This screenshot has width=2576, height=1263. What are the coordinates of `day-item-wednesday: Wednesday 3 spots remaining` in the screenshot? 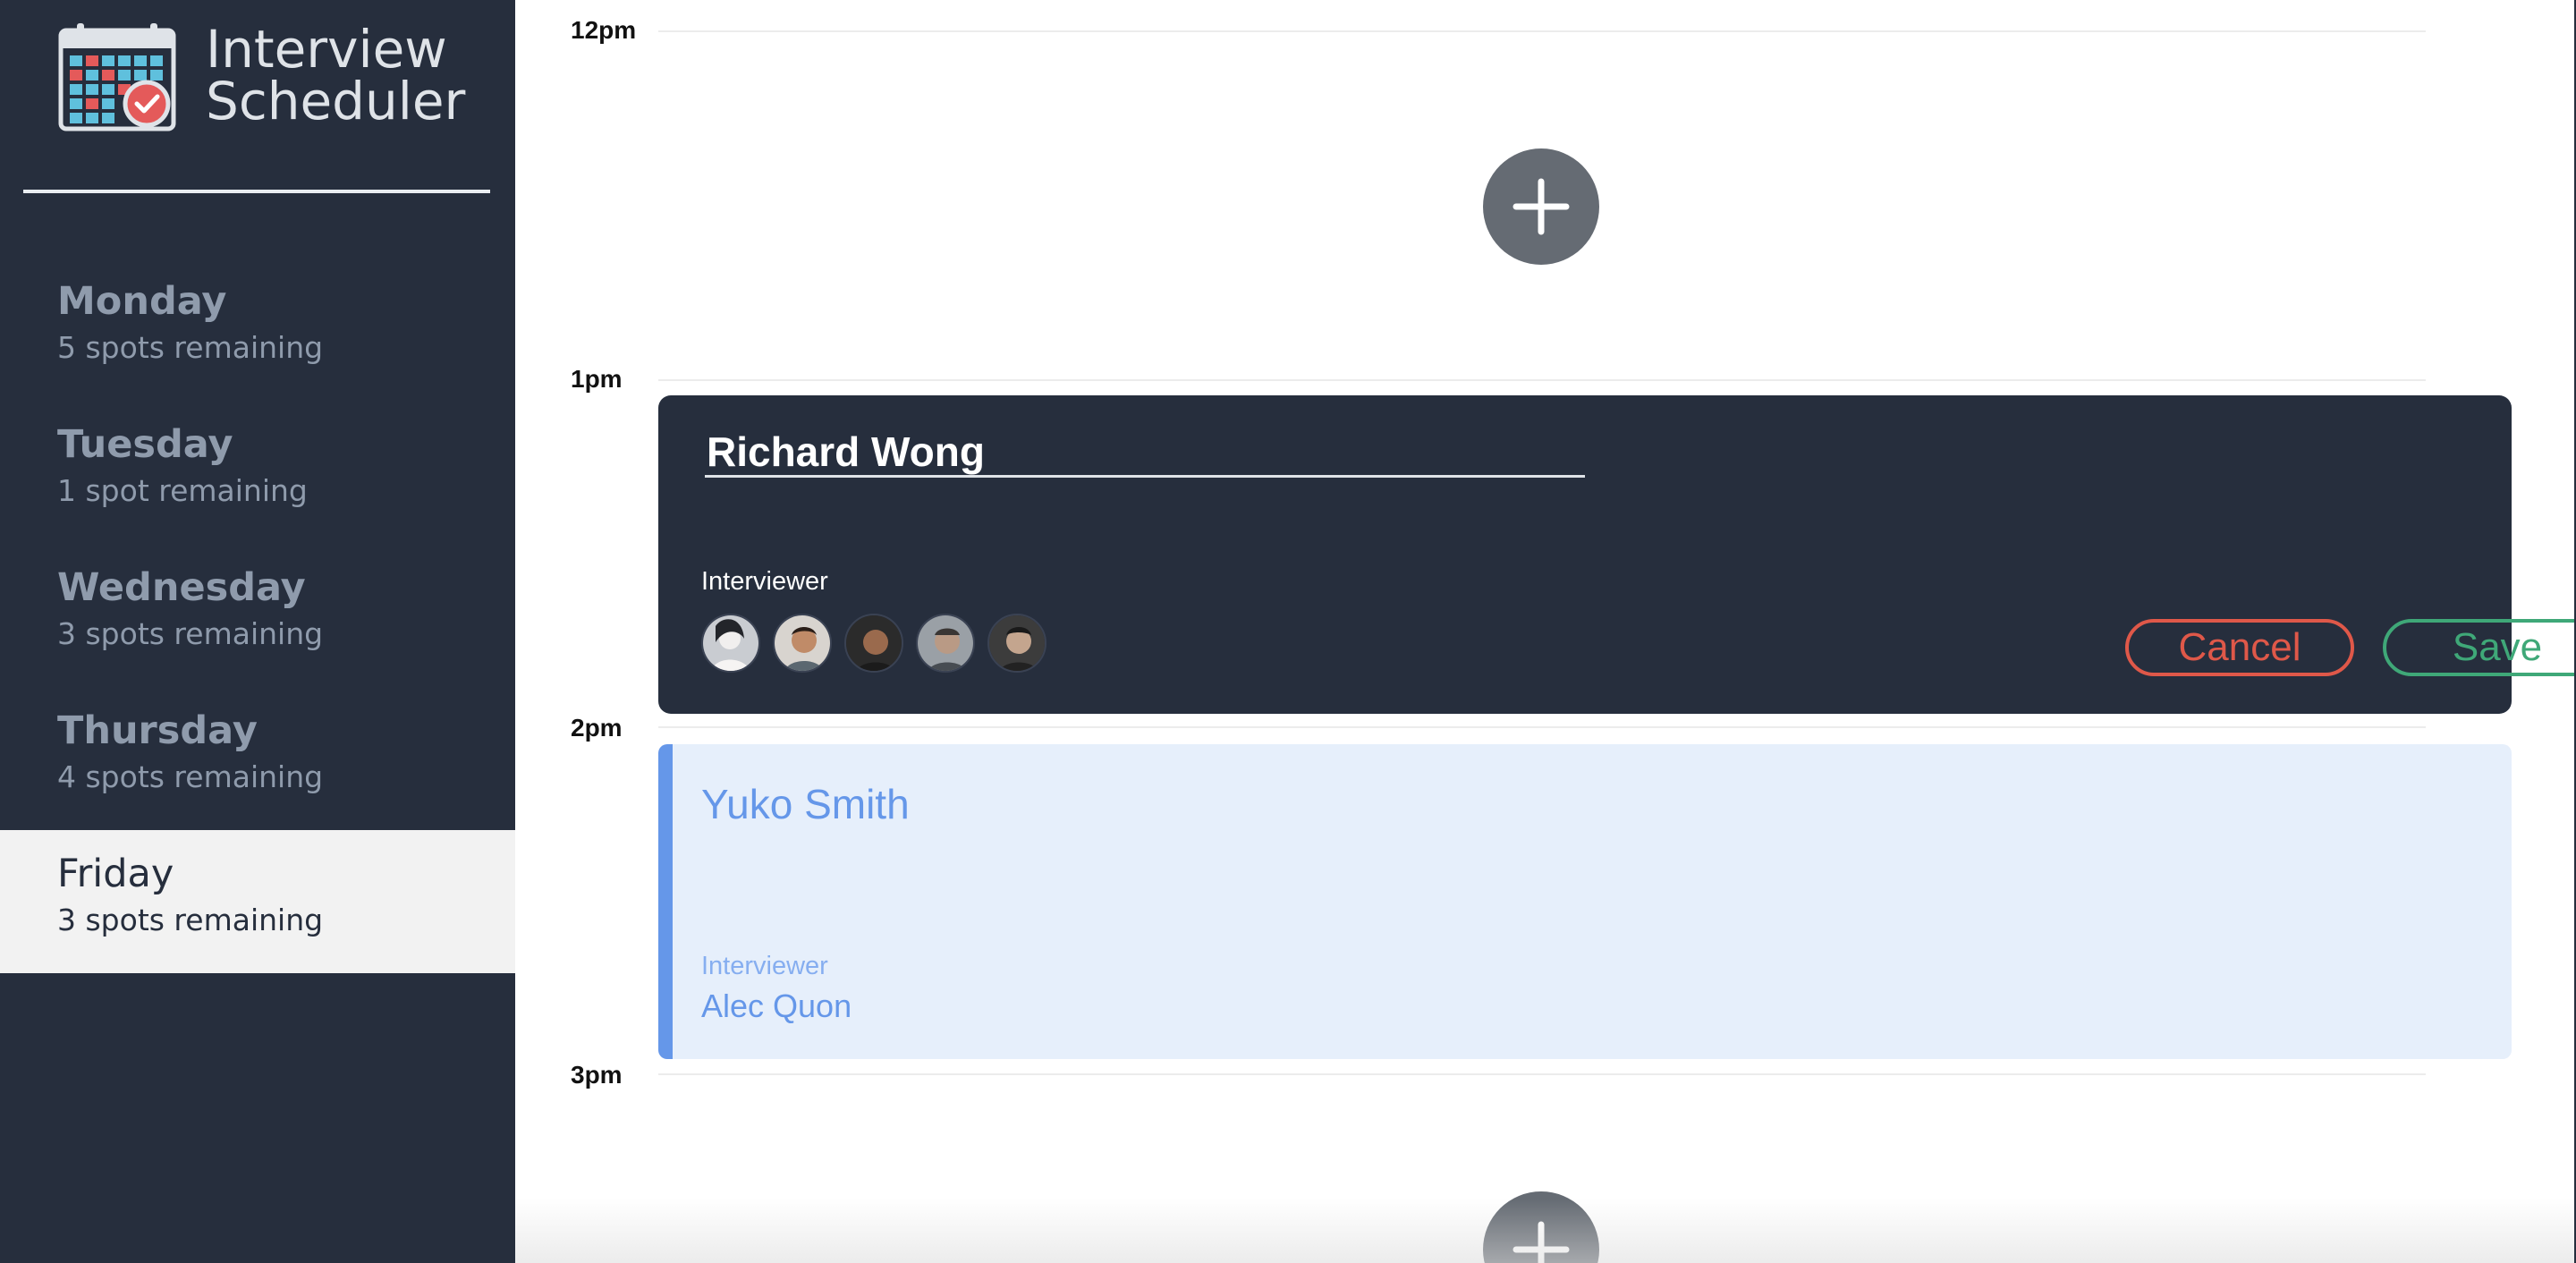 It's located at (257, 615).